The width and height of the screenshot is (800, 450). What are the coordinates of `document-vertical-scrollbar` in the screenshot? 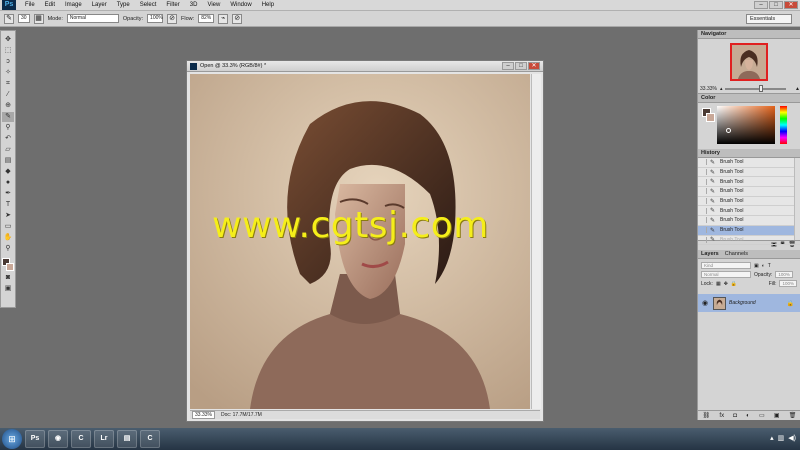 It's located at (536, 241).